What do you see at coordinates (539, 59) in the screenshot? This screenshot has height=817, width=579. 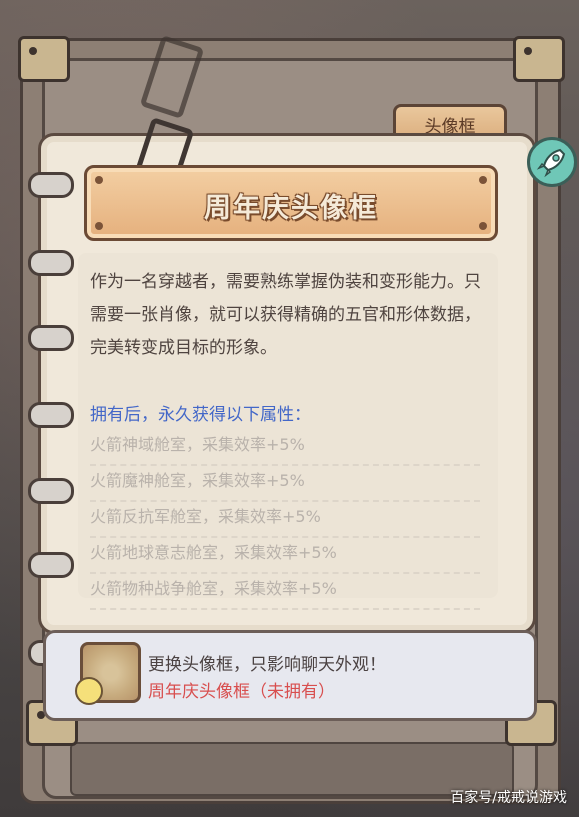 I see `corner-bracket-top-right` at bounding box center [539, 59].